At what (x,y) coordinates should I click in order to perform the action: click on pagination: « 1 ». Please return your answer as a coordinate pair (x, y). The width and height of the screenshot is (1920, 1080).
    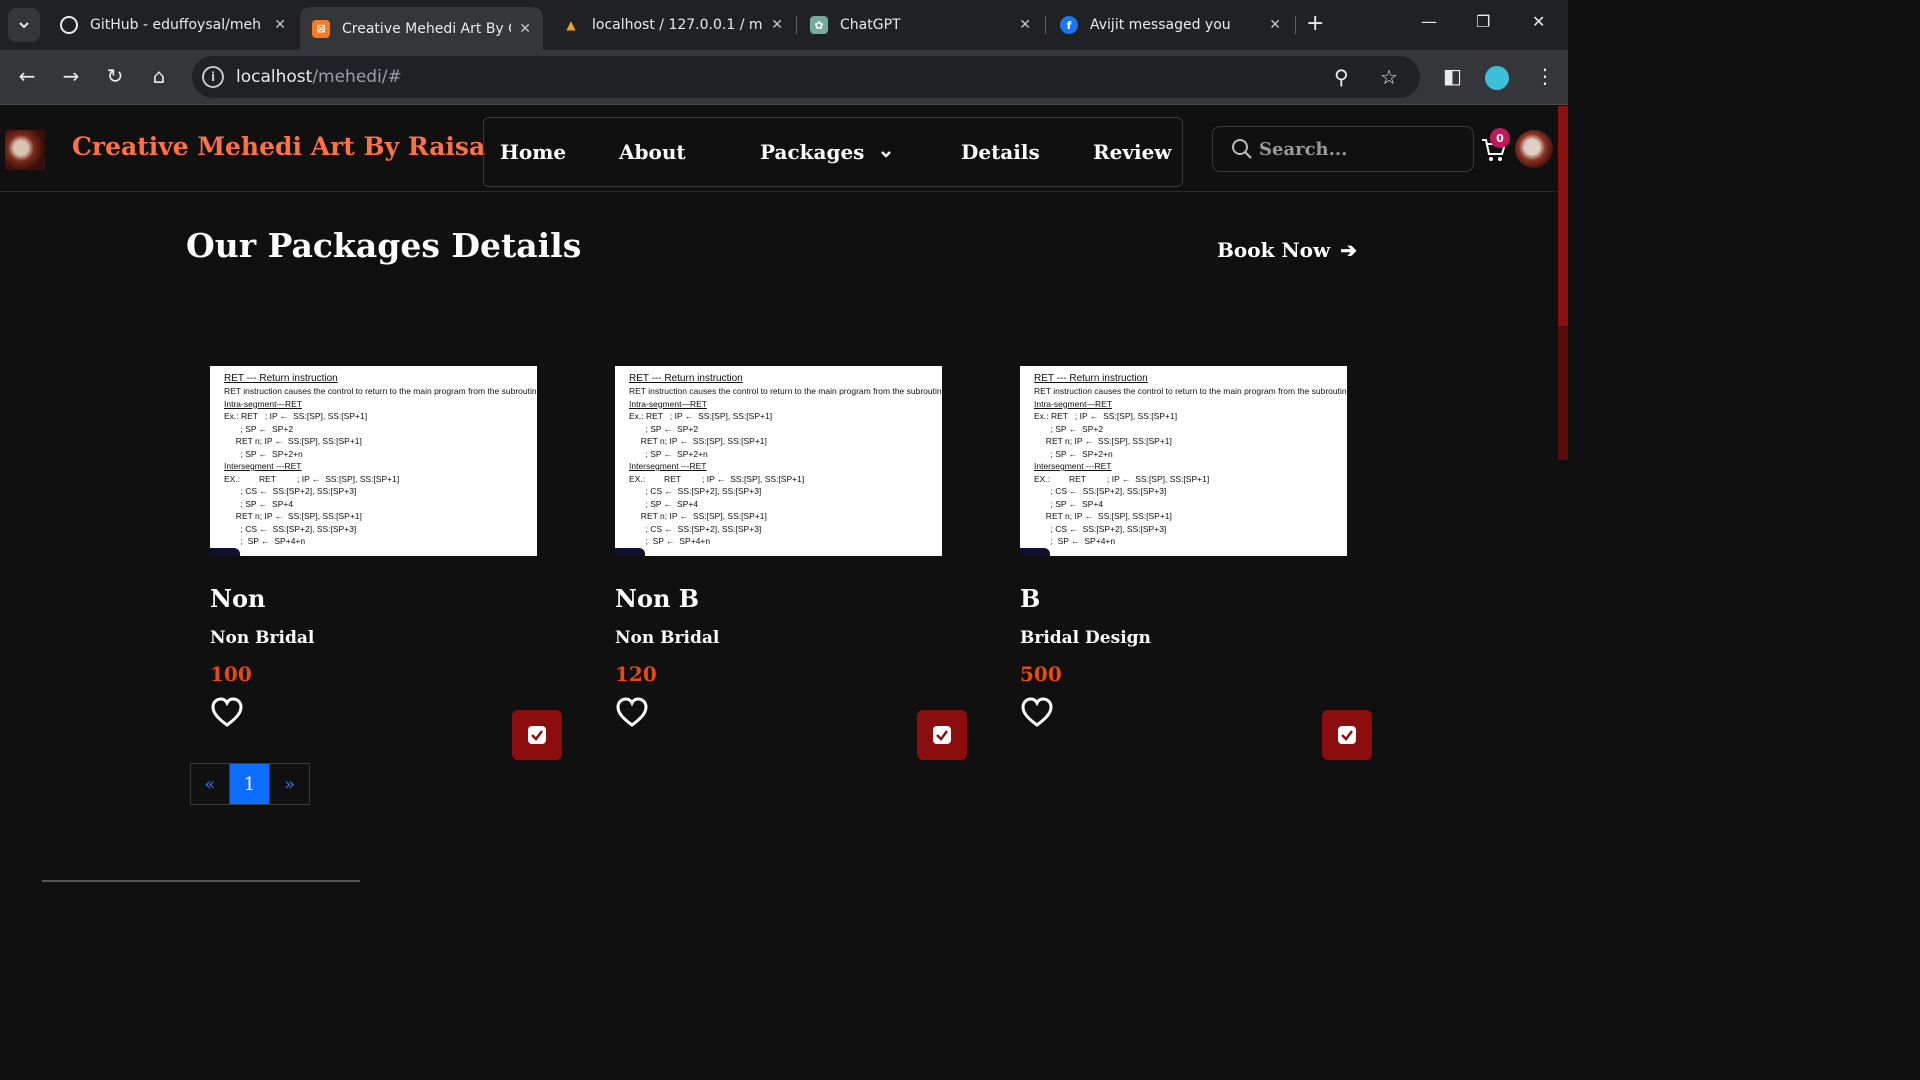
    Looking at the image, I should click on (250, 784).